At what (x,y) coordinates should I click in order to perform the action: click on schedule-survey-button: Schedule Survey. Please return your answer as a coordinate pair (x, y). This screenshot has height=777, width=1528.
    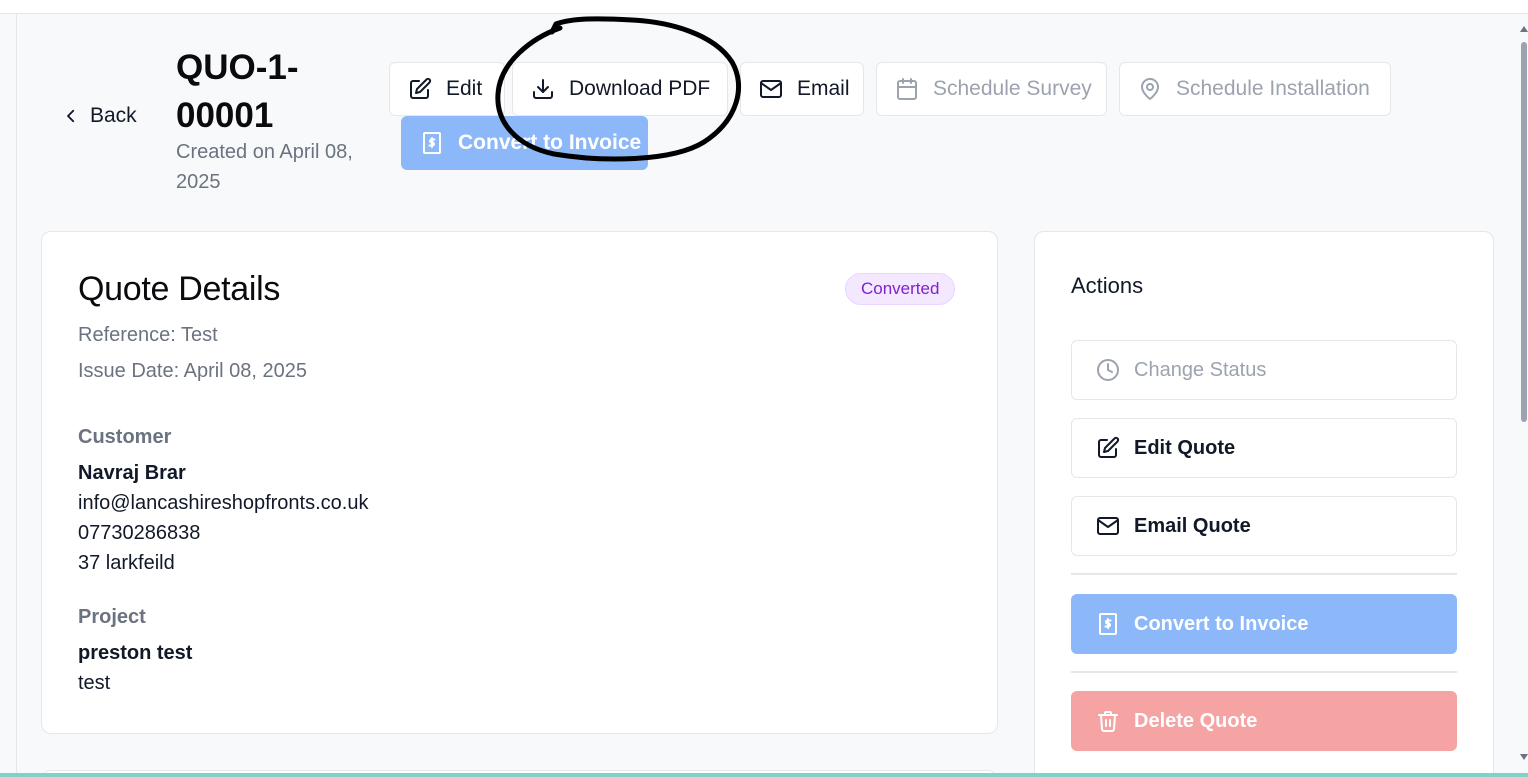
    Looking at the image, I should click on (991, 89).